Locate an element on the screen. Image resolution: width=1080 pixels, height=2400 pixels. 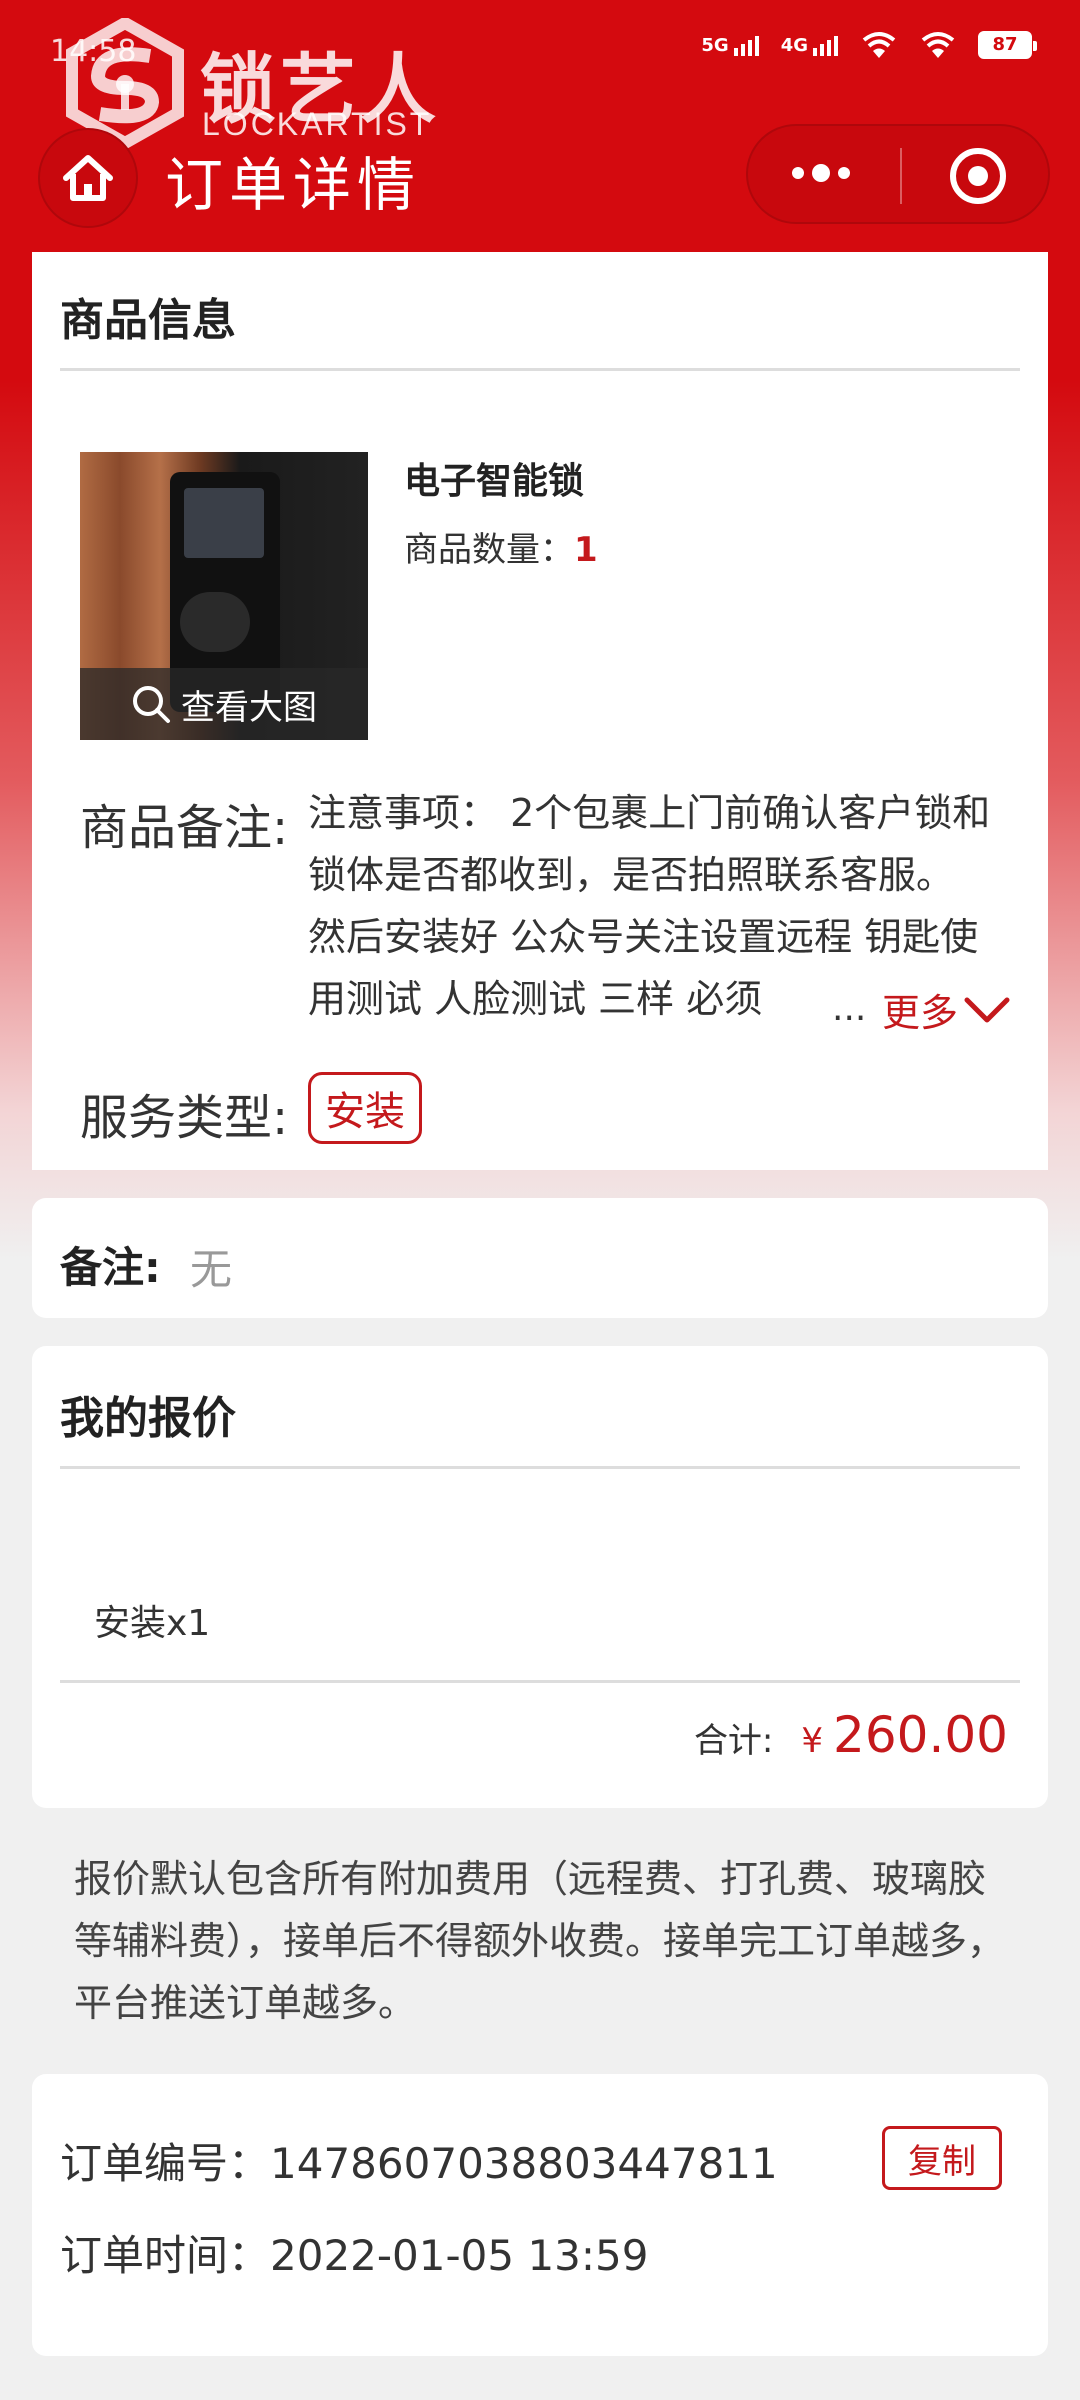
signal-5g-icon: 5G is located at coordinates (730, 45).